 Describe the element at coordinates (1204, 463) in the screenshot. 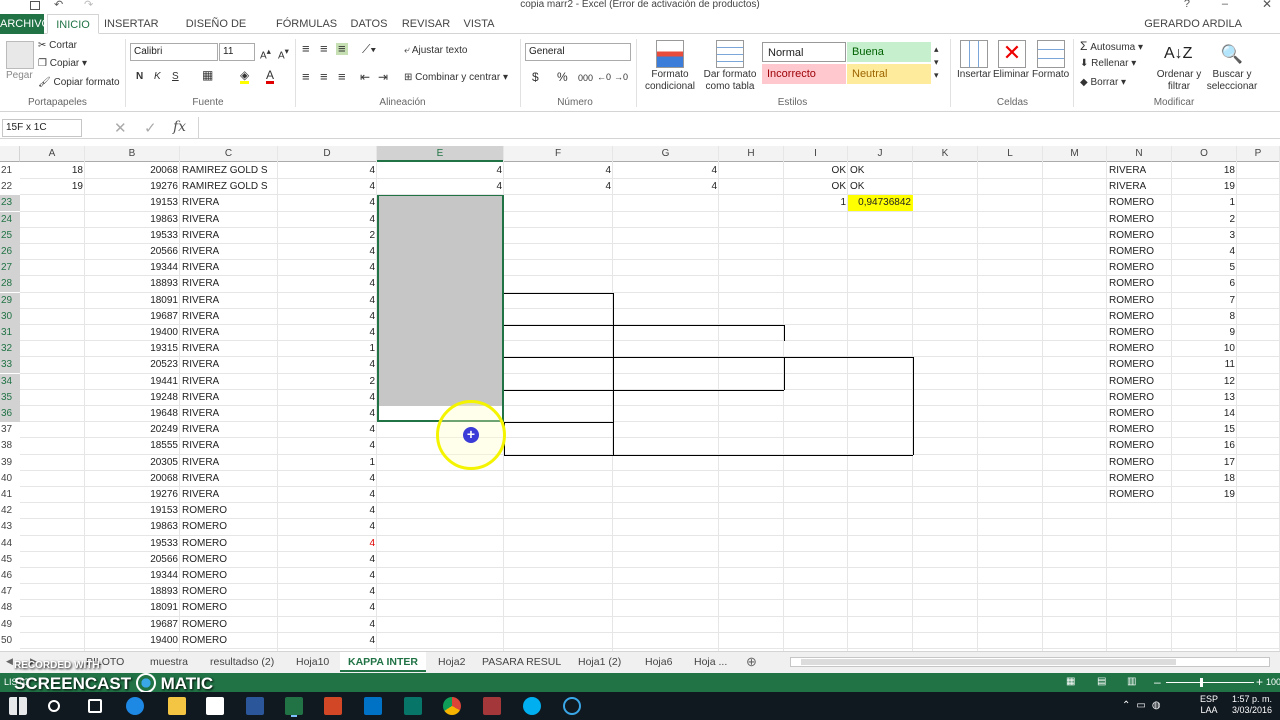

I see `cell-o39: 17` at that location.